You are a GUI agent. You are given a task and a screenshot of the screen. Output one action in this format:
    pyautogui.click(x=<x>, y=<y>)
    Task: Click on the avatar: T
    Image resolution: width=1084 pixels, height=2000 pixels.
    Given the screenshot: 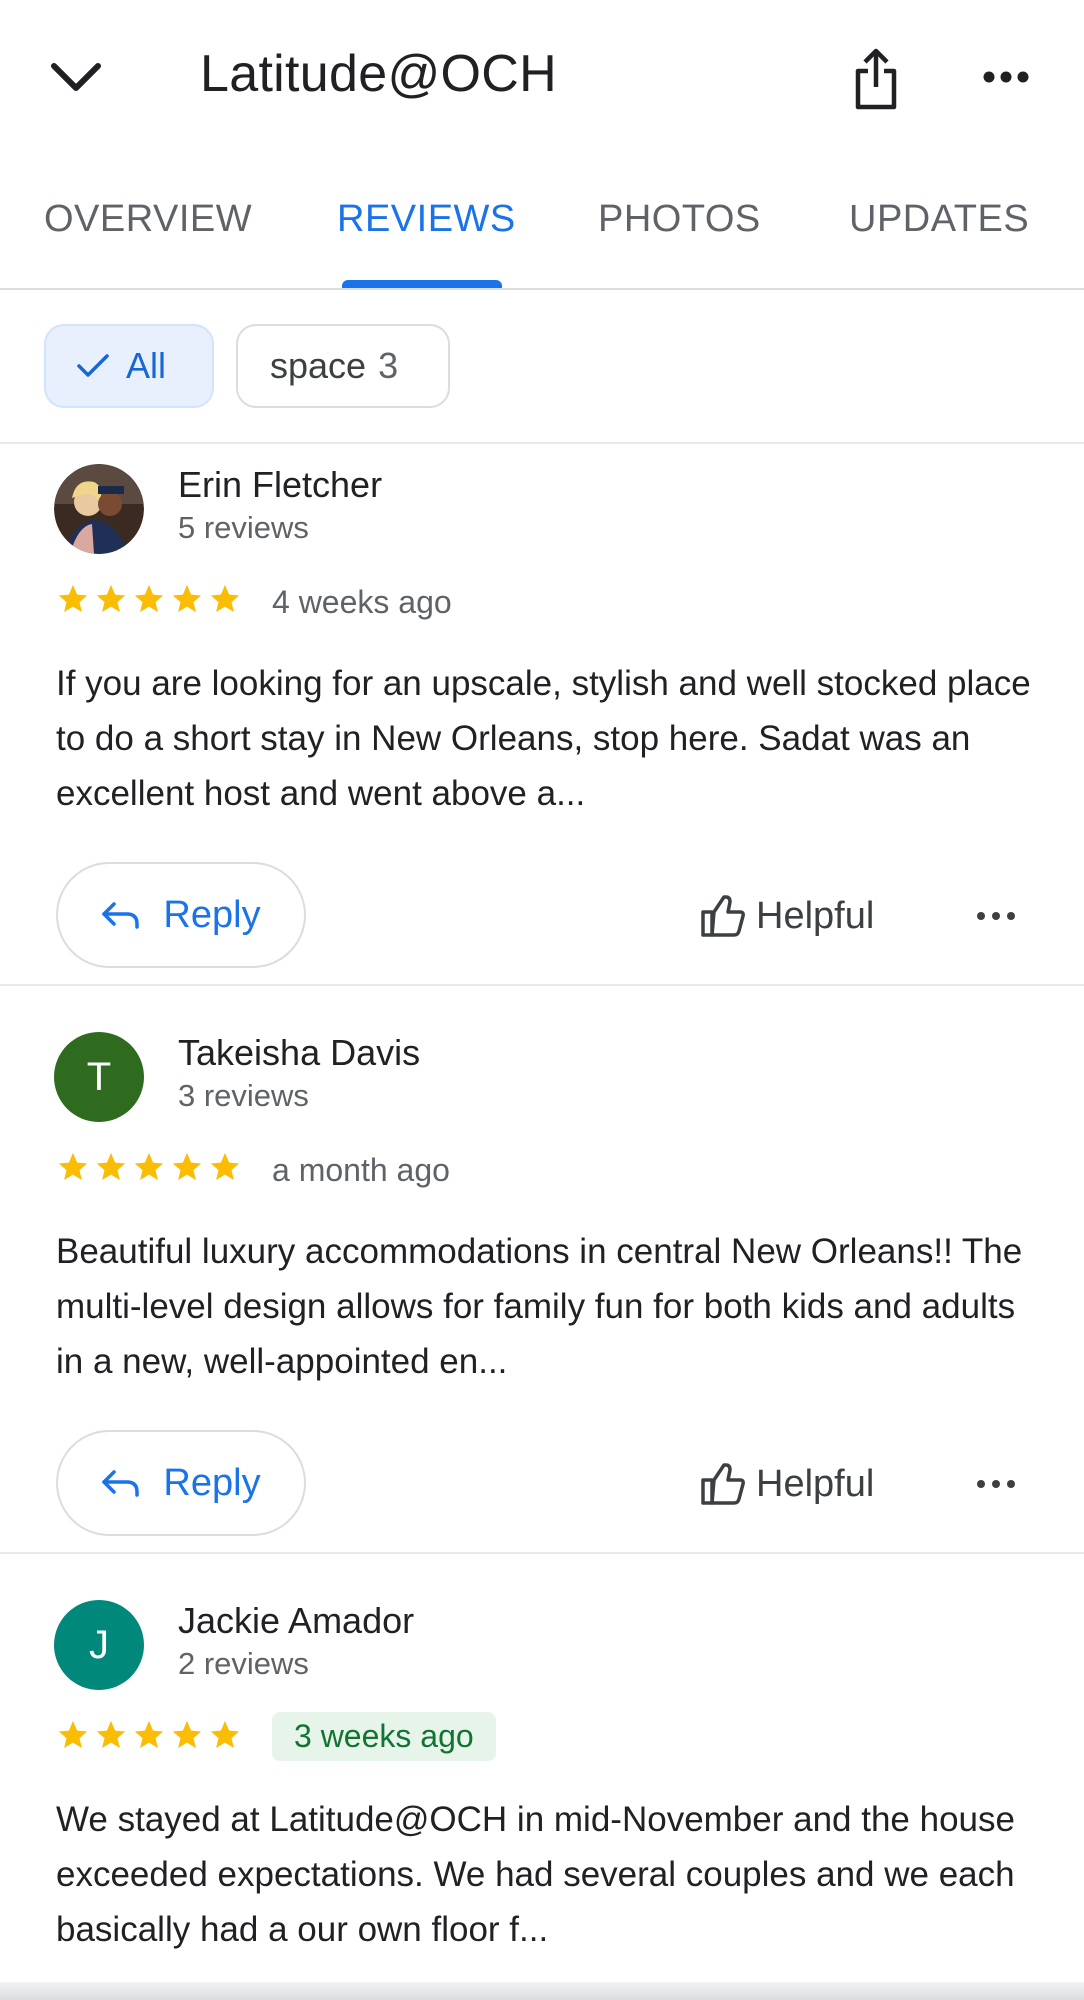 What is the action you would take?
    pyautogui.click(x=99, y=1077)
    